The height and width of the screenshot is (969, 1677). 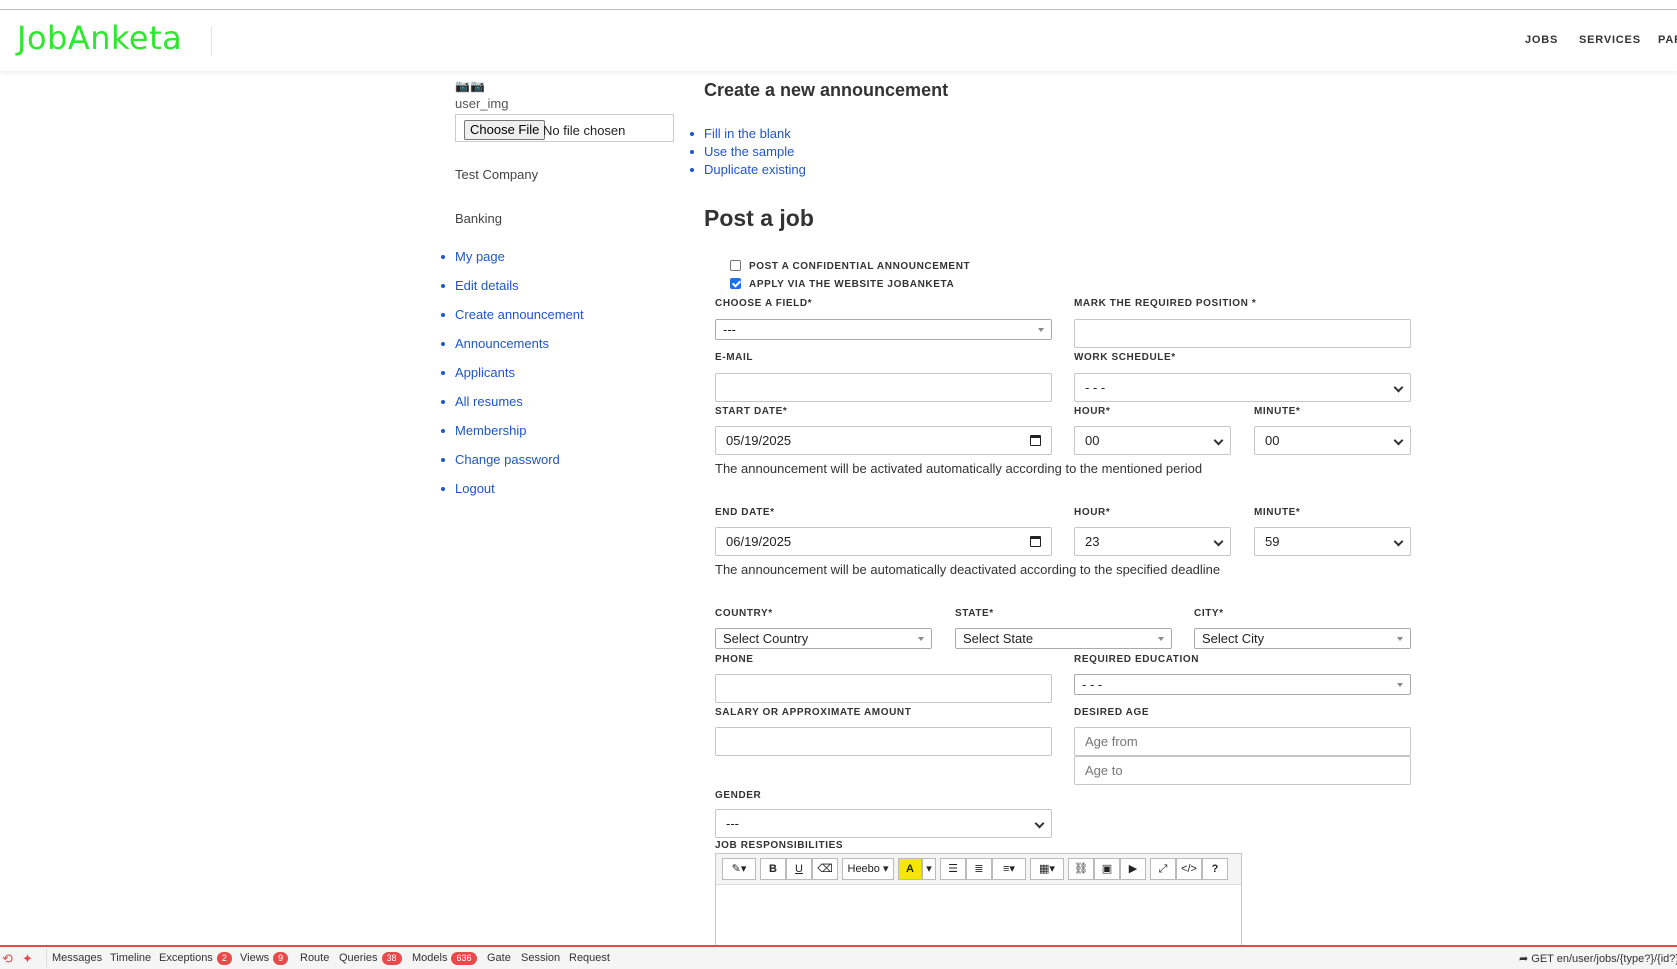 What do you see at coordinates (825, 869) in the screenshot?
I see `eraser-icon: ⌫` at bounding box center [825, 869].